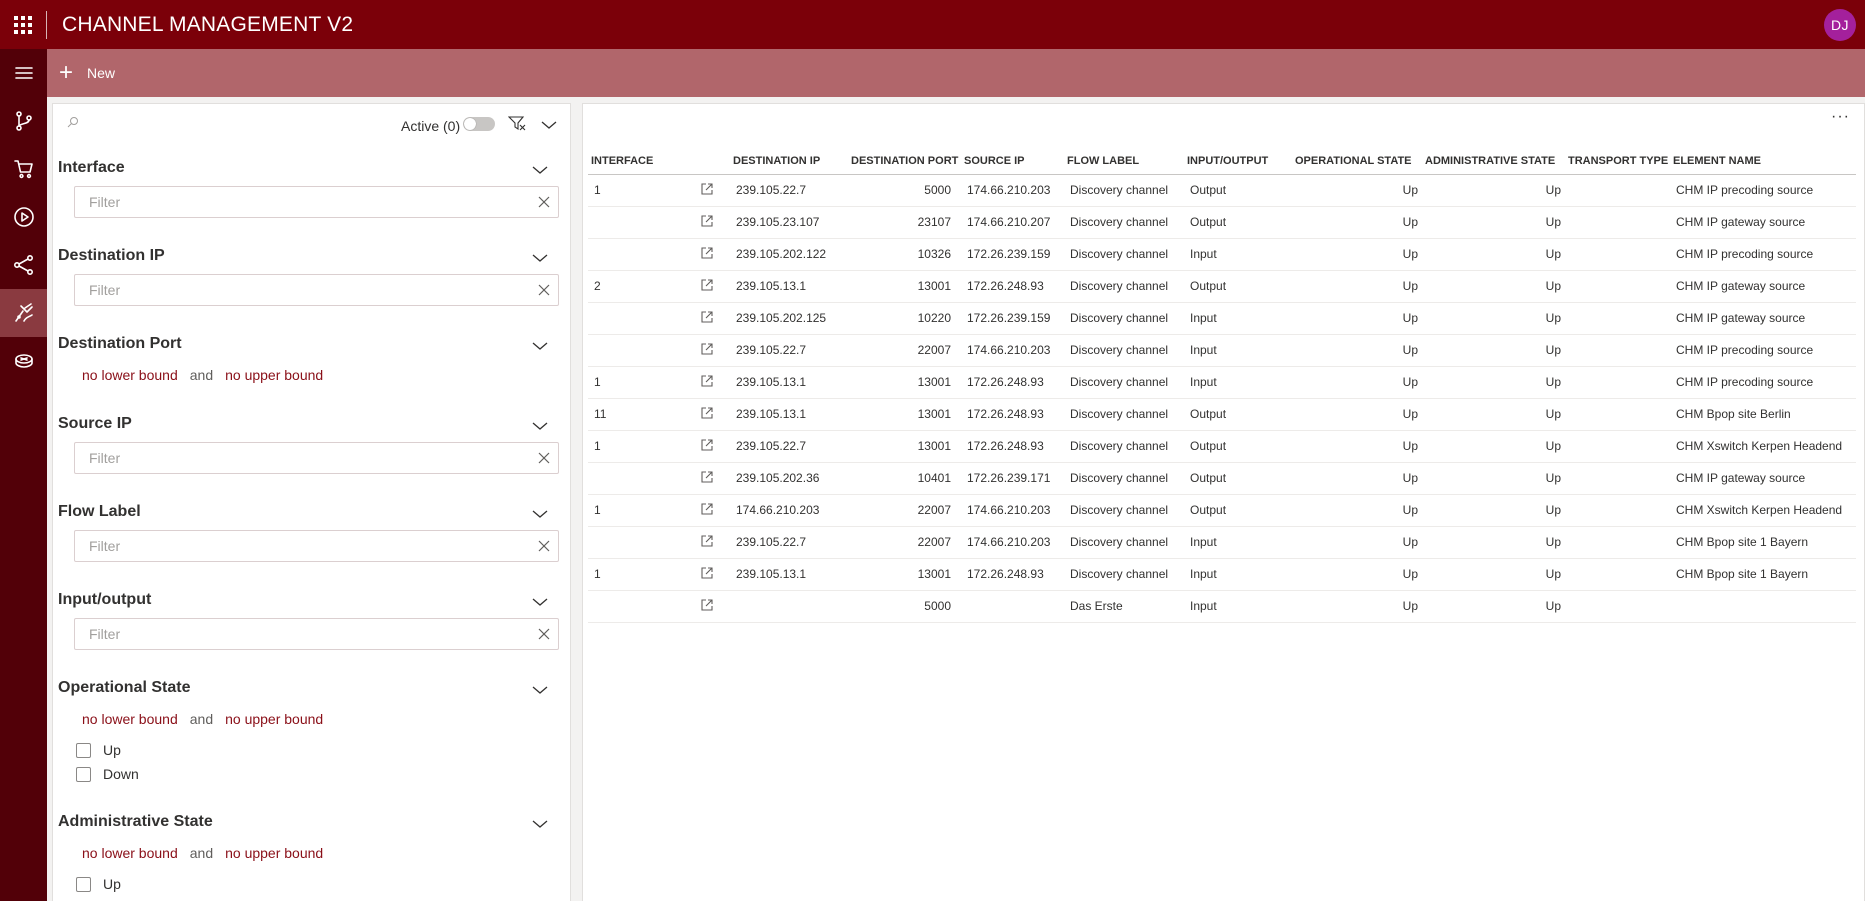 The image size is (1865, 901). What do you see at coordinates (311, 884) in the screenshot?
I see `administrative-state-option-up: Up` at bounding box center [311, 884].